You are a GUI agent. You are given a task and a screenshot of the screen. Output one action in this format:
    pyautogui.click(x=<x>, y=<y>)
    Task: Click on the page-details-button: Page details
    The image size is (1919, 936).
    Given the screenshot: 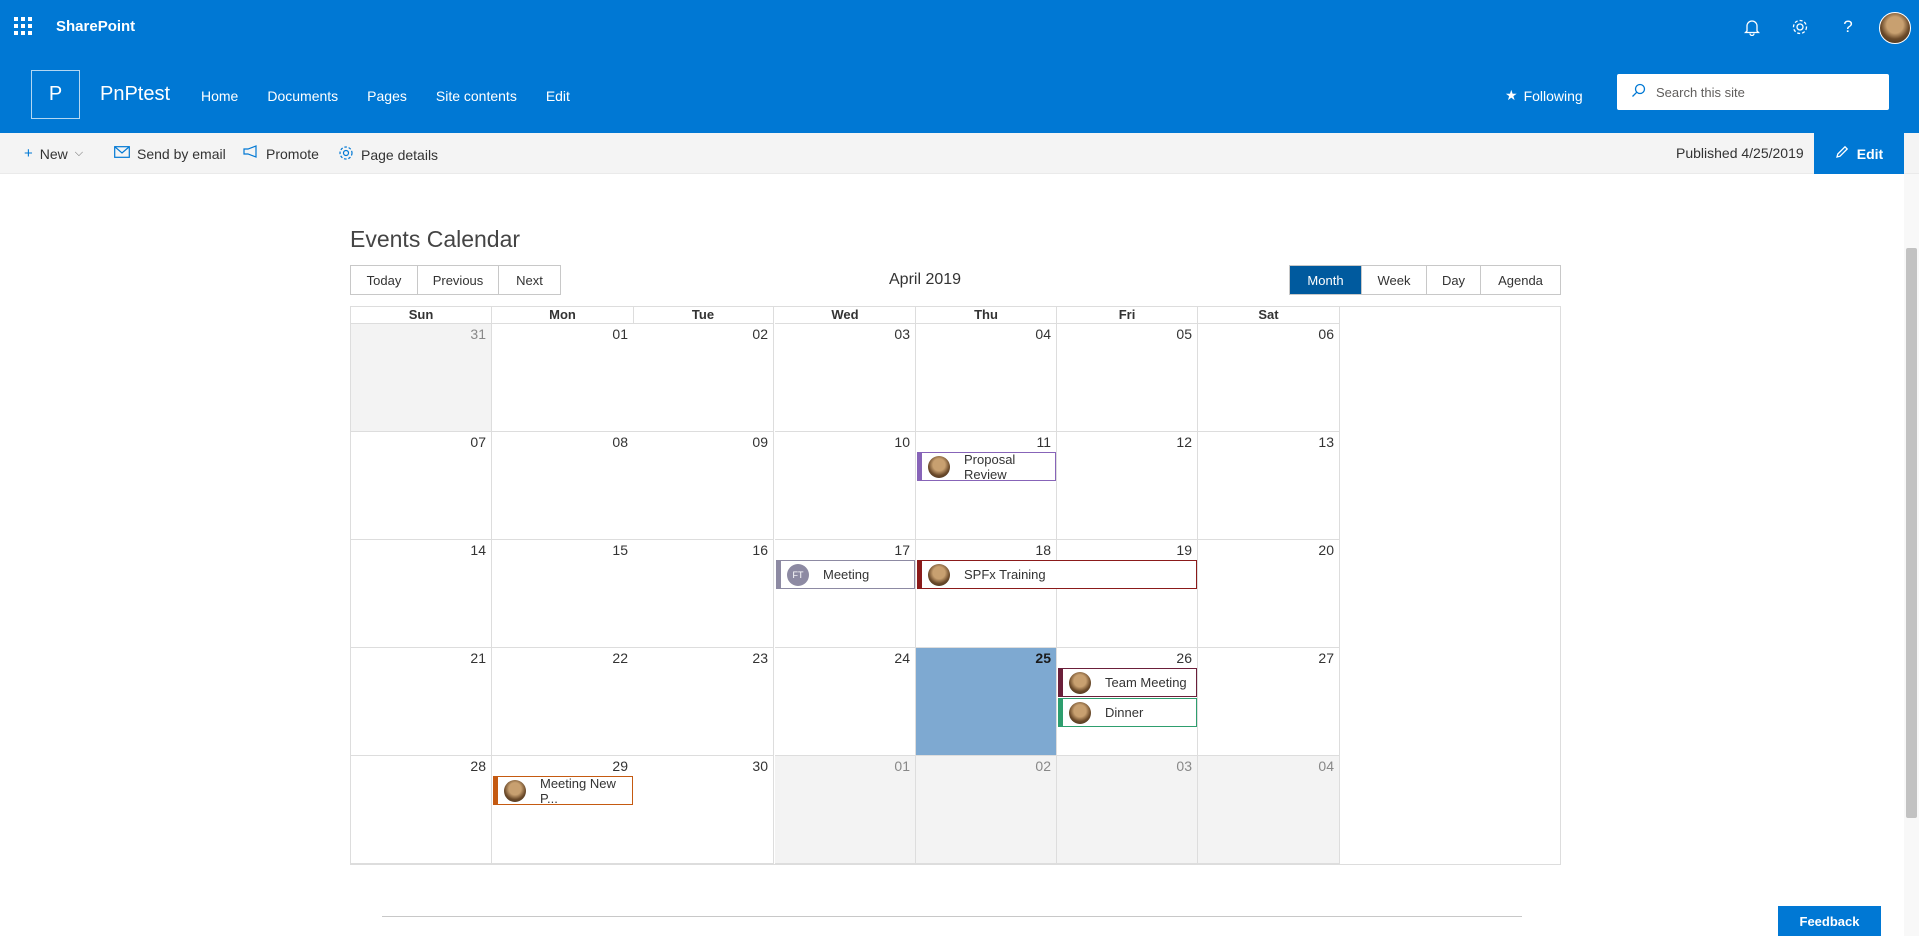 What is the action you would take?
    pyautogui.click(x=388, y=155)
    